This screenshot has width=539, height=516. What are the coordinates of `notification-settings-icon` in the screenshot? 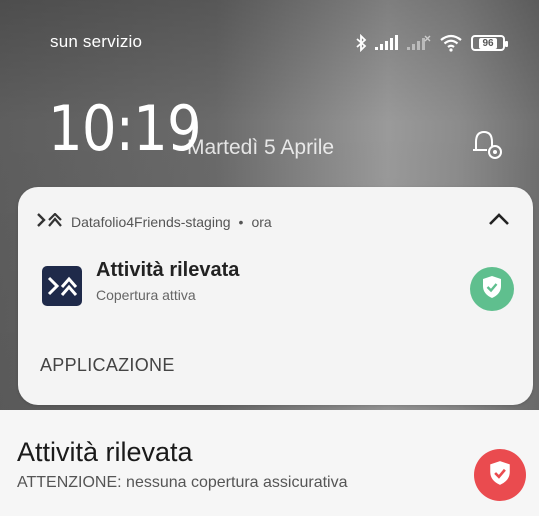 It's located at (488, 147).